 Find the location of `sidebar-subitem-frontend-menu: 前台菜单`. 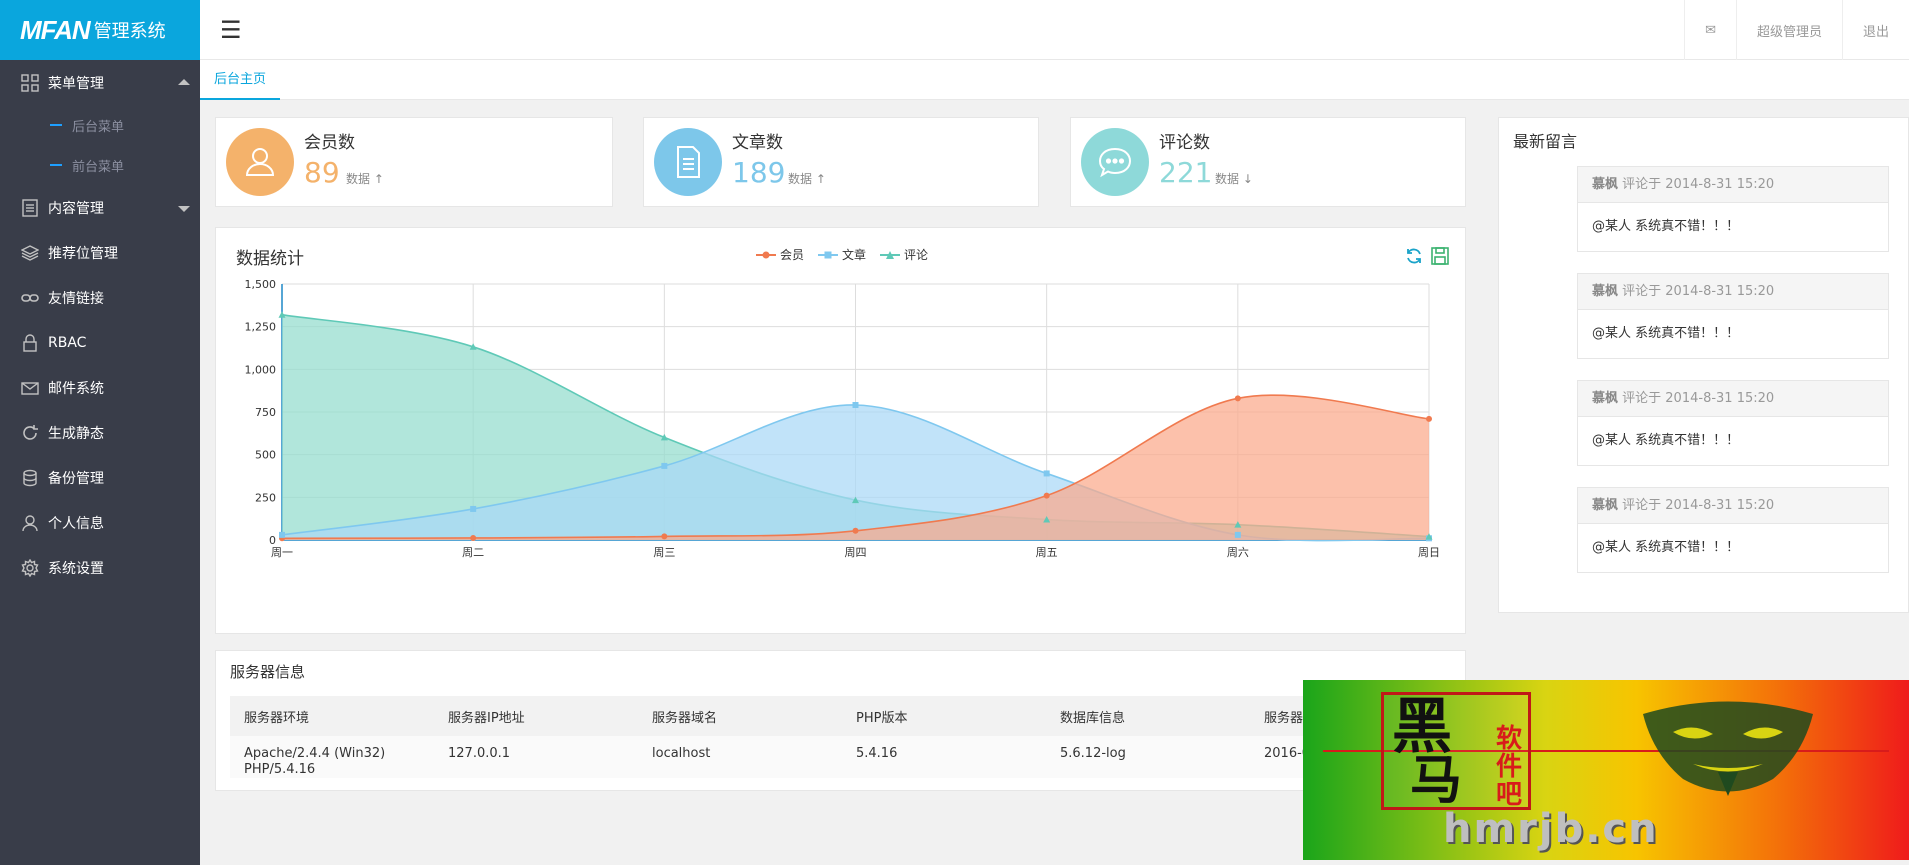

sidebar-subitem-frontend-menu: 前台菜单 is located at coordinates (100, 165).